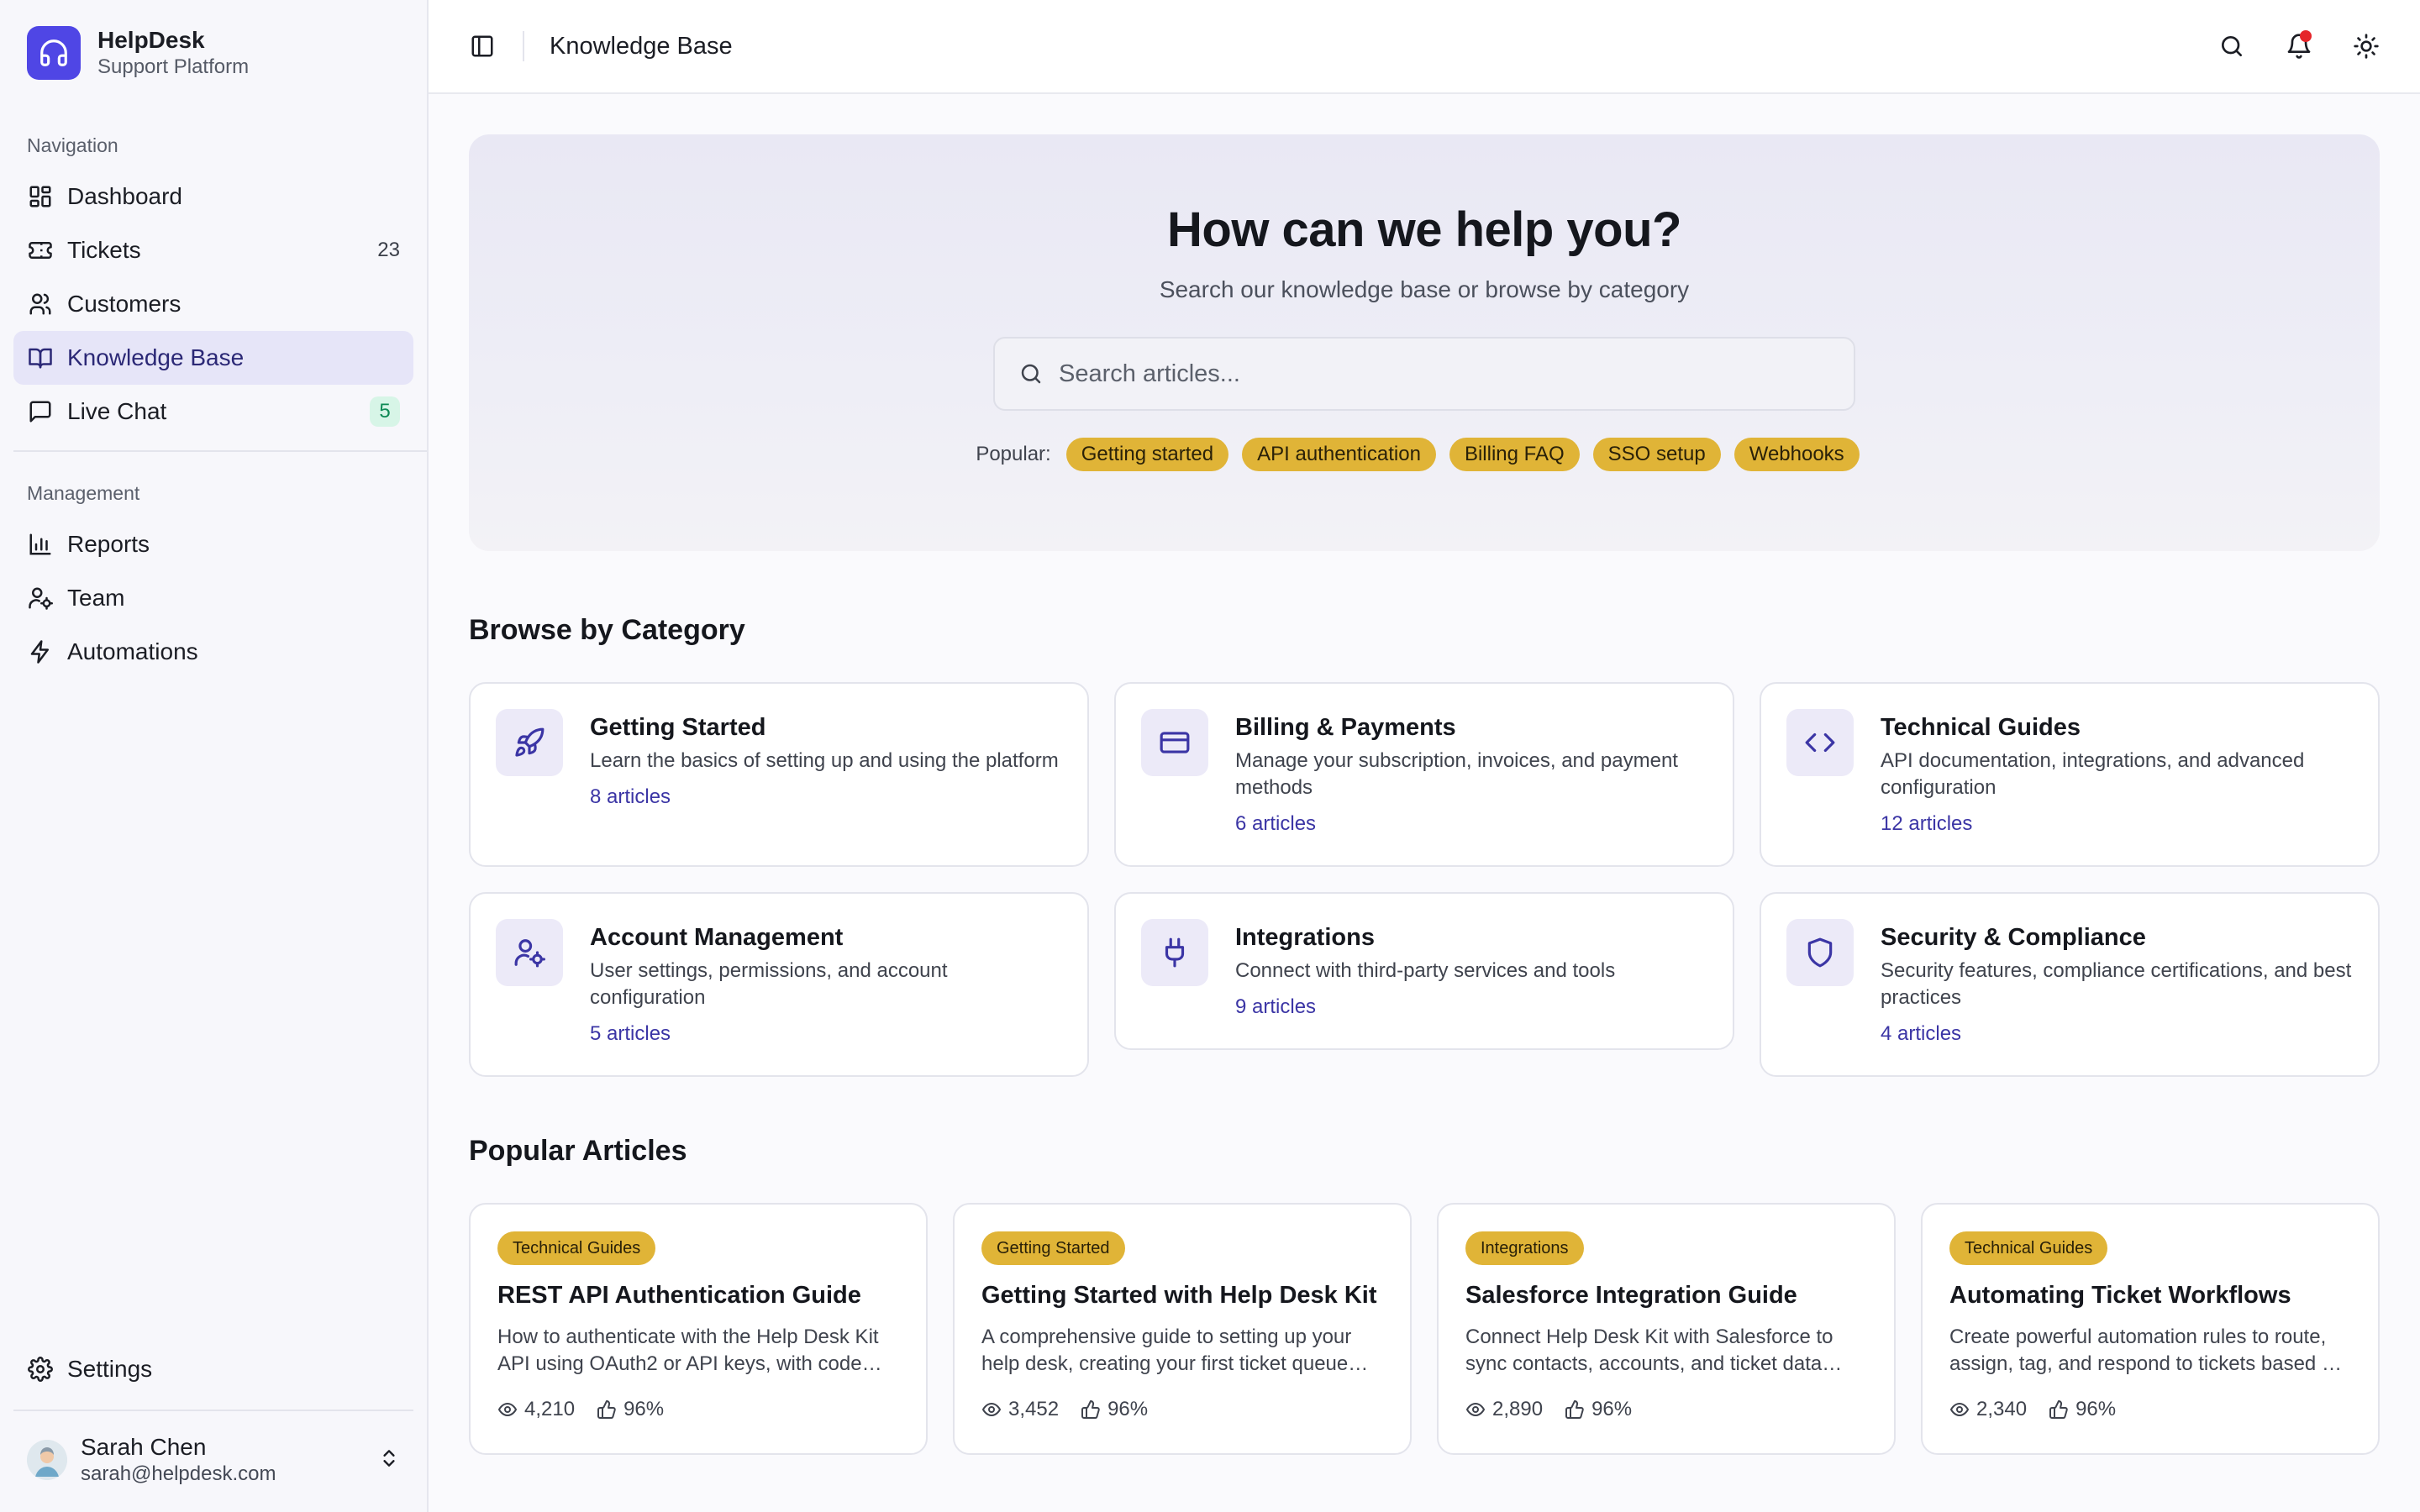  What do you see at coordinates (1514, 454) in the screenshot?
I see `popular-chip: Billing FAQ` at bounding box center [1514, 454].